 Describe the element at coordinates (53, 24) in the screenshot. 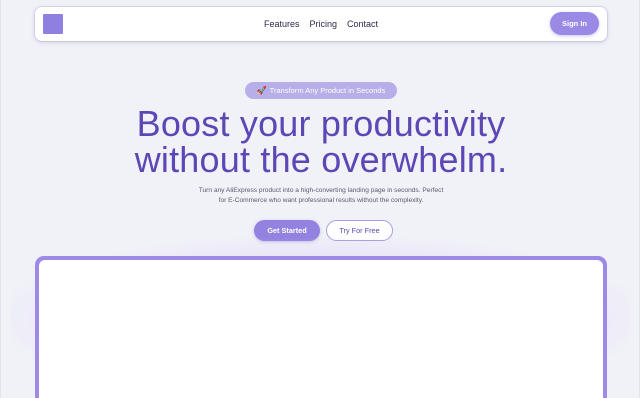

I see `logo` at that location.